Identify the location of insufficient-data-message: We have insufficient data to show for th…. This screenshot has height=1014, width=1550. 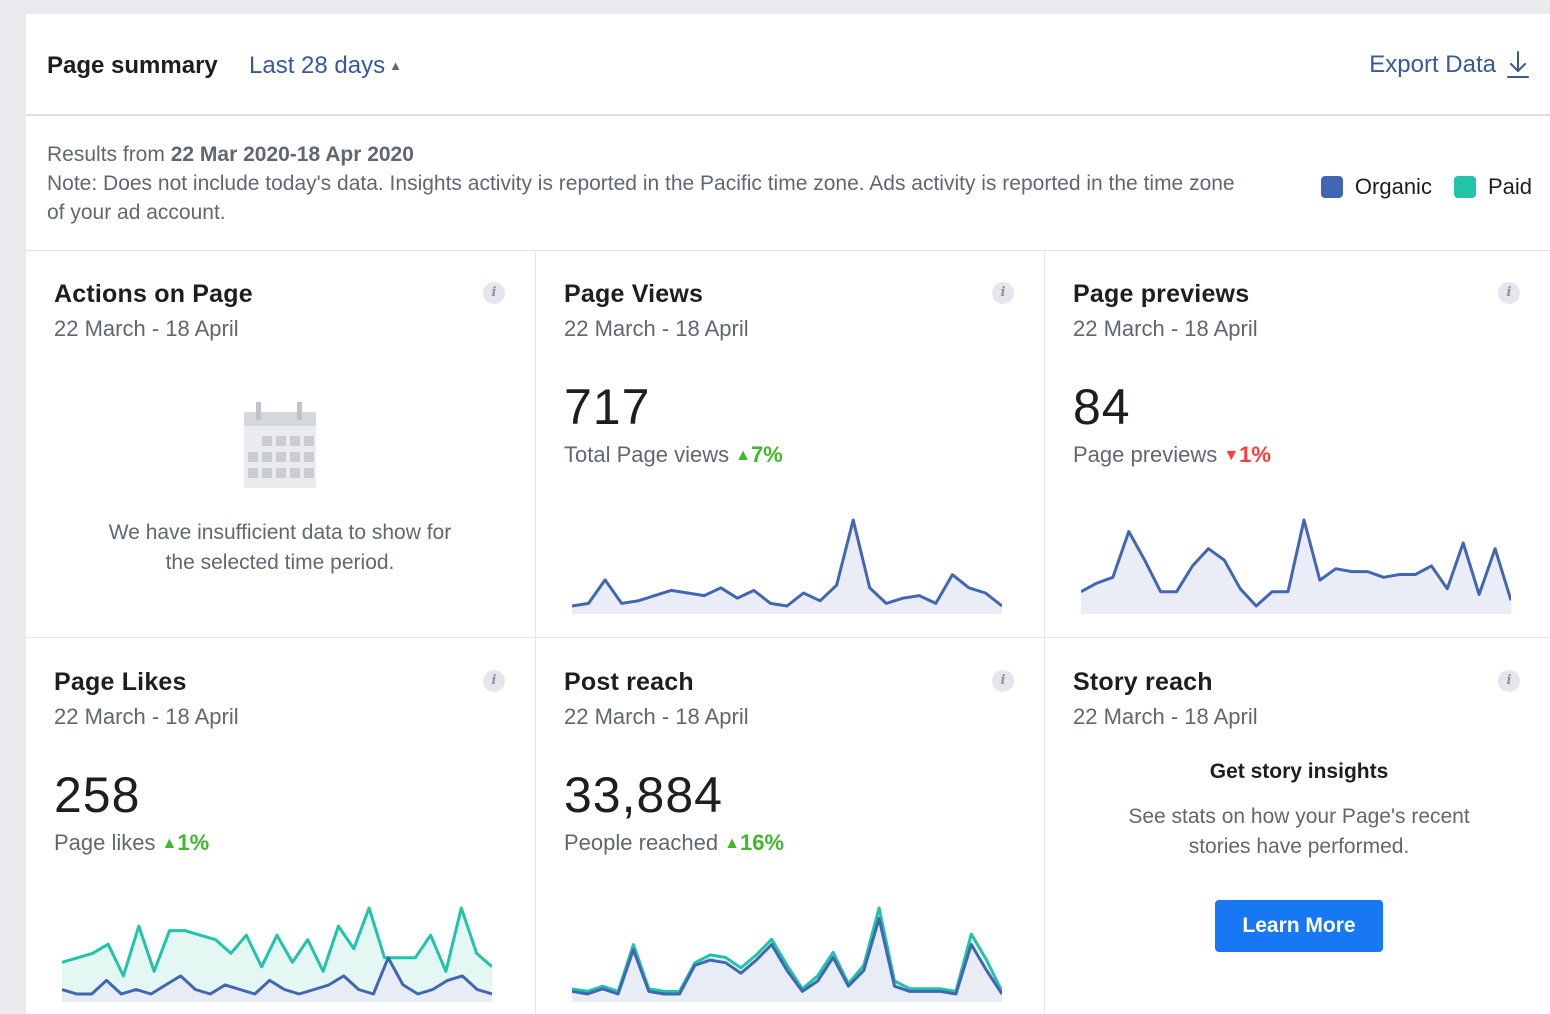
(280, 548).